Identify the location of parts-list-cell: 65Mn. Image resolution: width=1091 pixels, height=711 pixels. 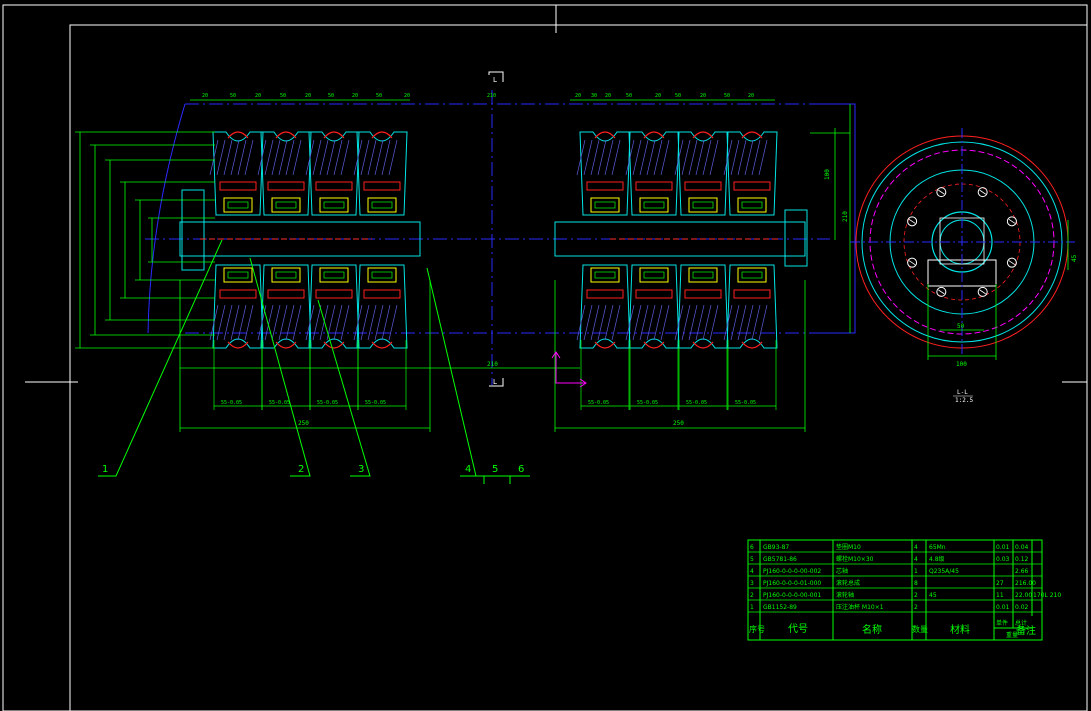
(937, 547).